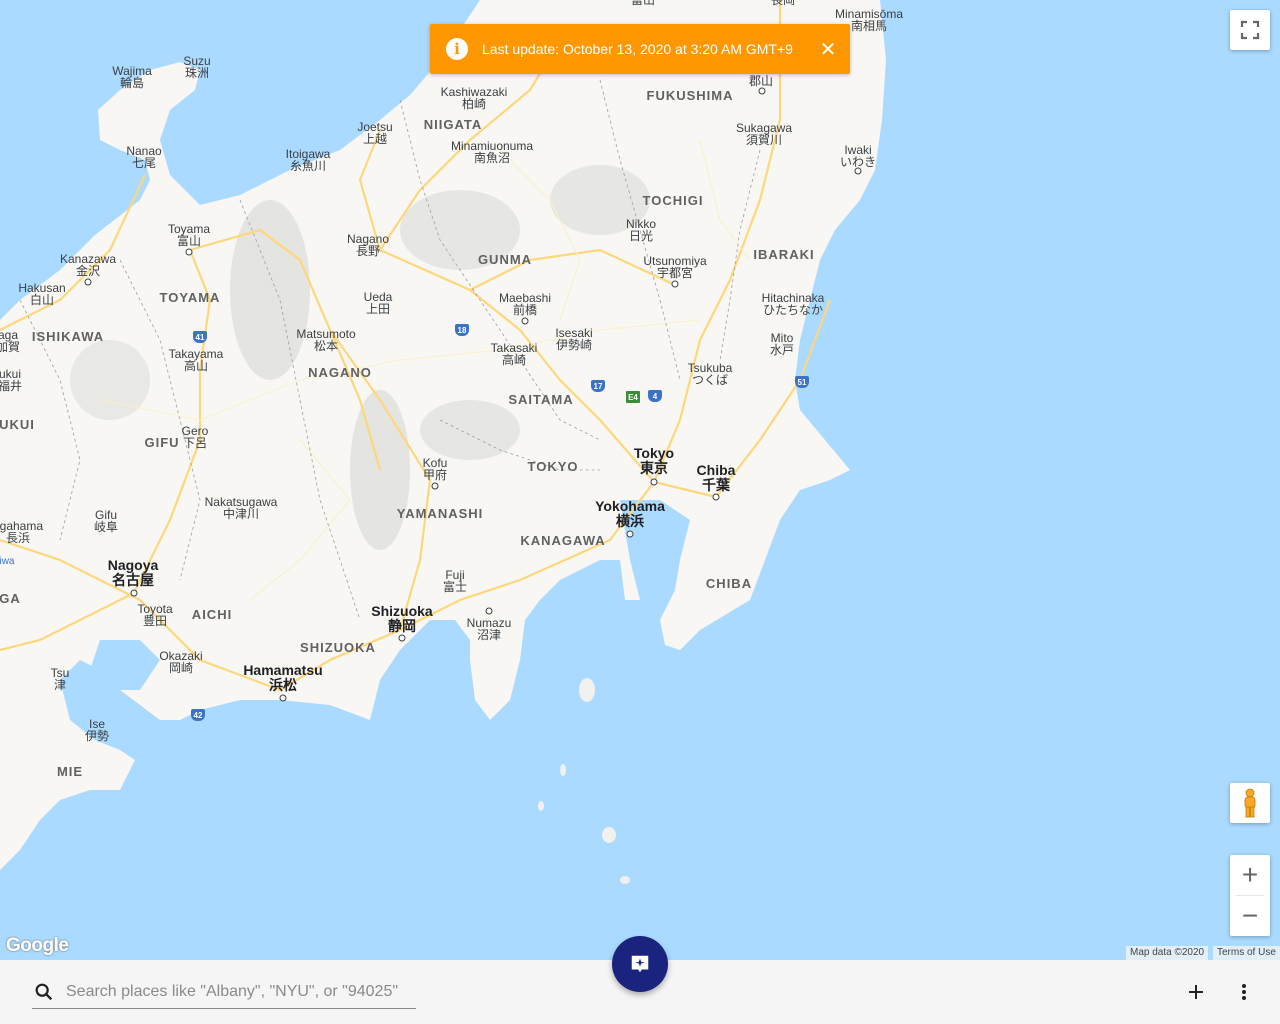  What do you see at coordinates (462, 330) in the screenshot?
I see `route-shield: 18` at bounding box center [462, 330].